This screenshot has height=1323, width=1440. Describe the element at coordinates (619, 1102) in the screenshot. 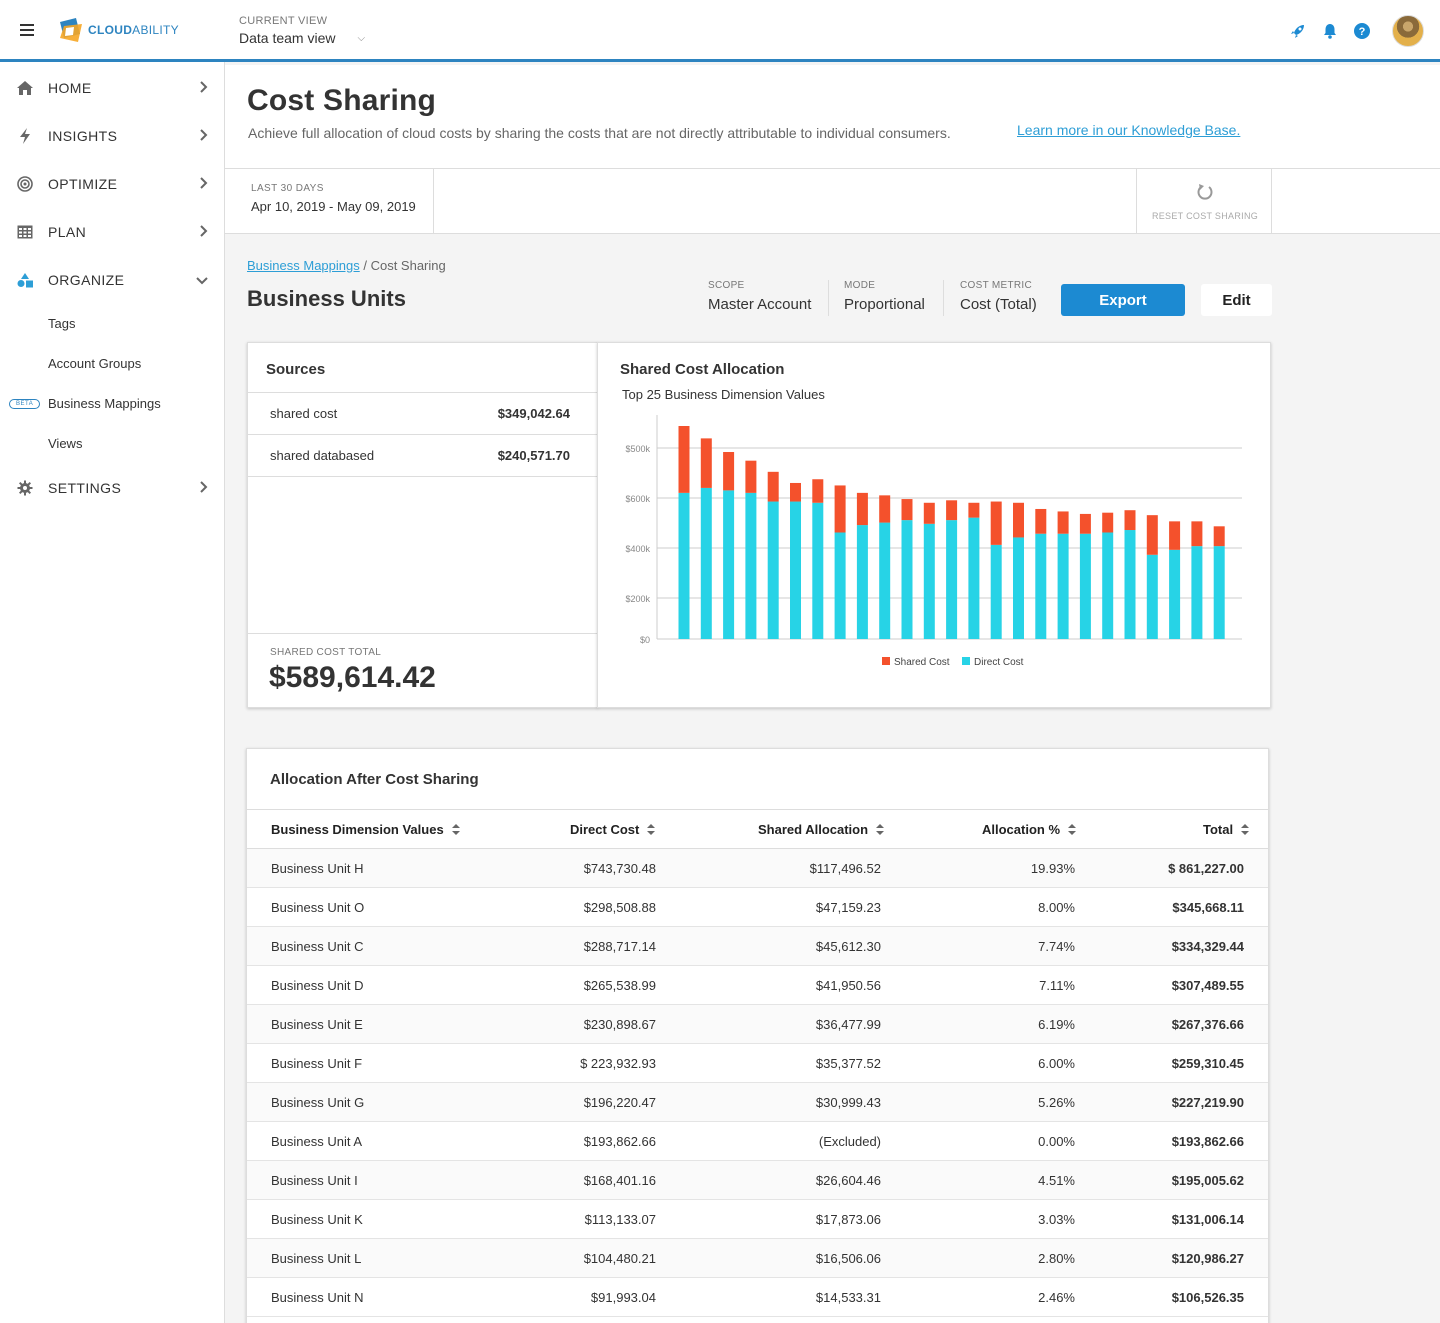

I see `table-cell: $196,220.47` at that location.